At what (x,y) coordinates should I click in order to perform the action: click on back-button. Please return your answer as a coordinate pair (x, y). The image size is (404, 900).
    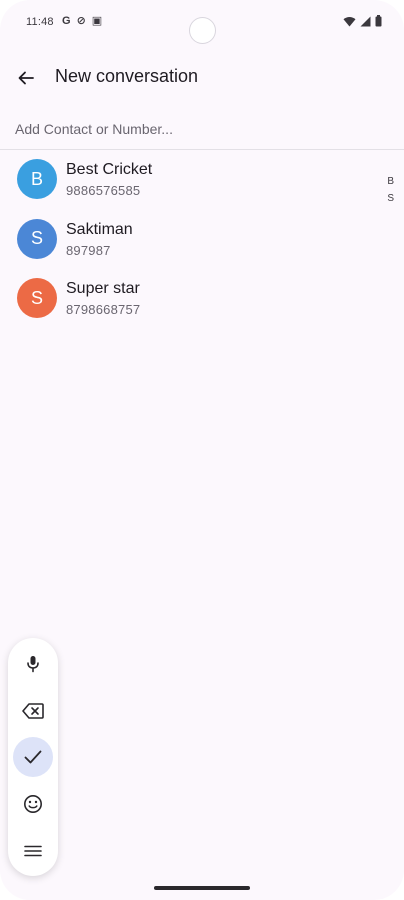
    Looking at the image, I should click on (26, 78).